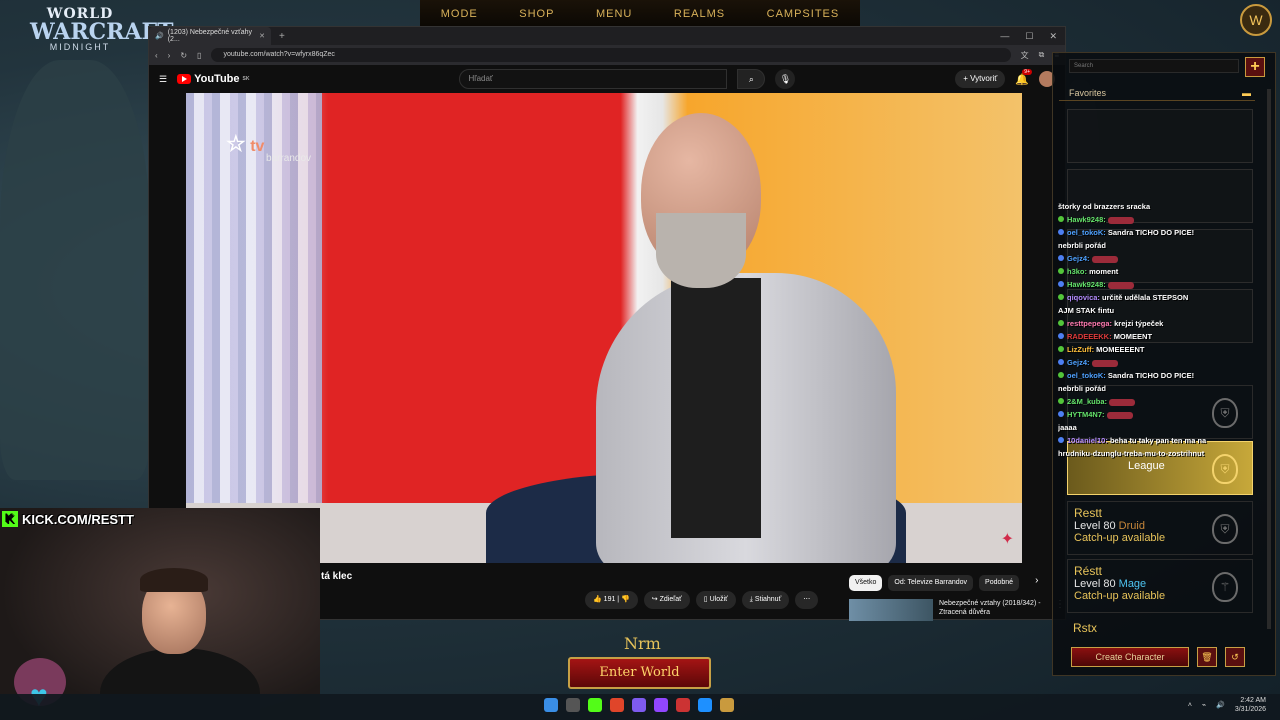 This screenshot has height=720, width=1280. Describe the element at coordinates (1225, 587) in the screenshot. I see `horde-crest-icon: ⚚` at that location.